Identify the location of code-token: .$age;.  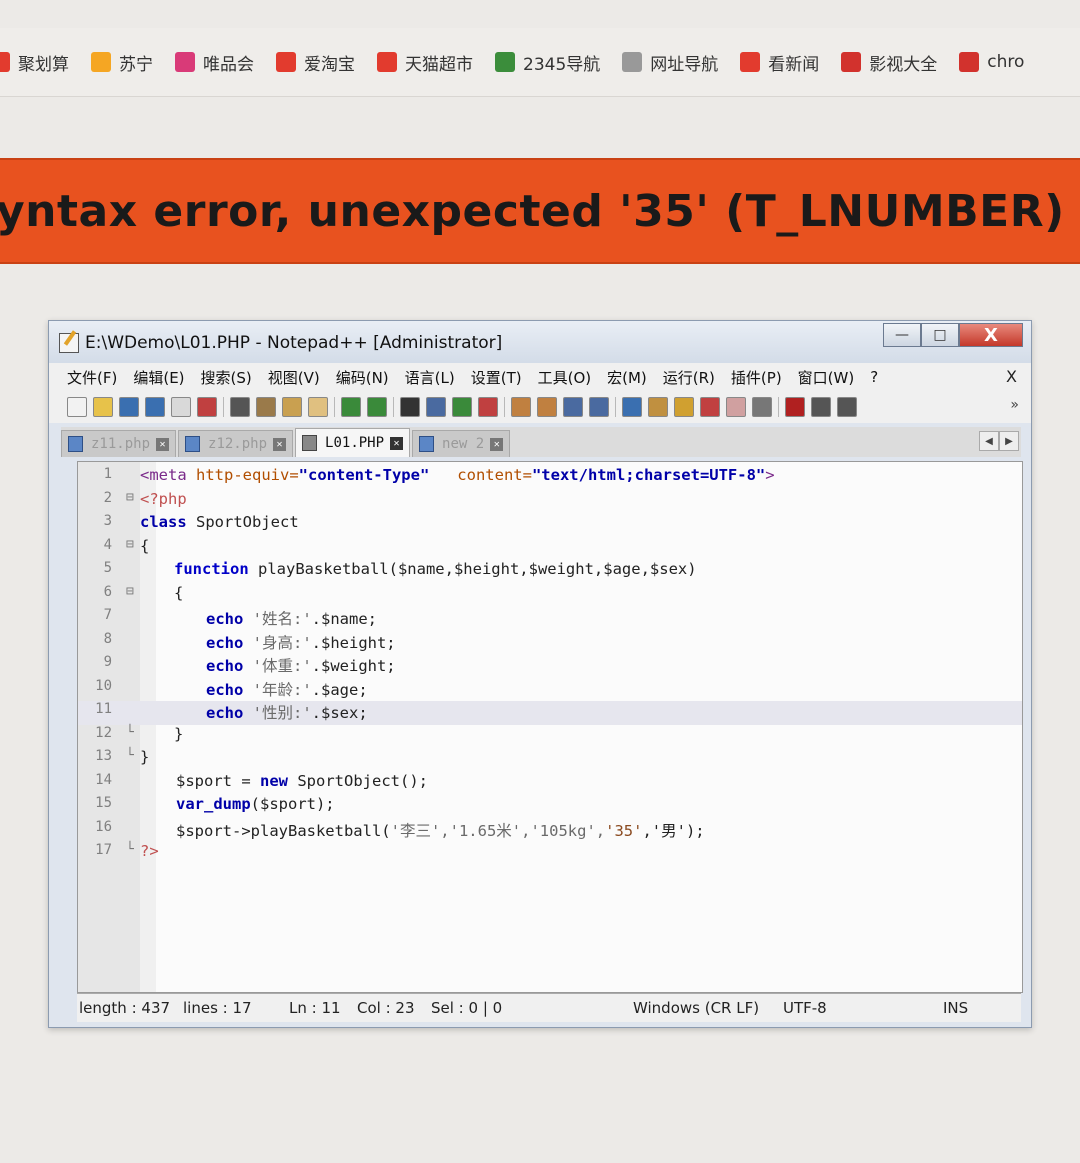
(339, 689).